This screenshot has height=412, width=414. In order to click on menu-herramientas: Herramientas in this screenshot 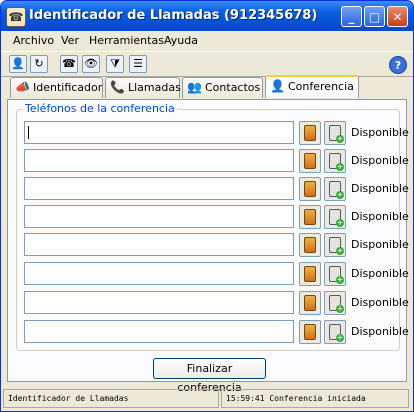, I will do `click(126, 40)`.